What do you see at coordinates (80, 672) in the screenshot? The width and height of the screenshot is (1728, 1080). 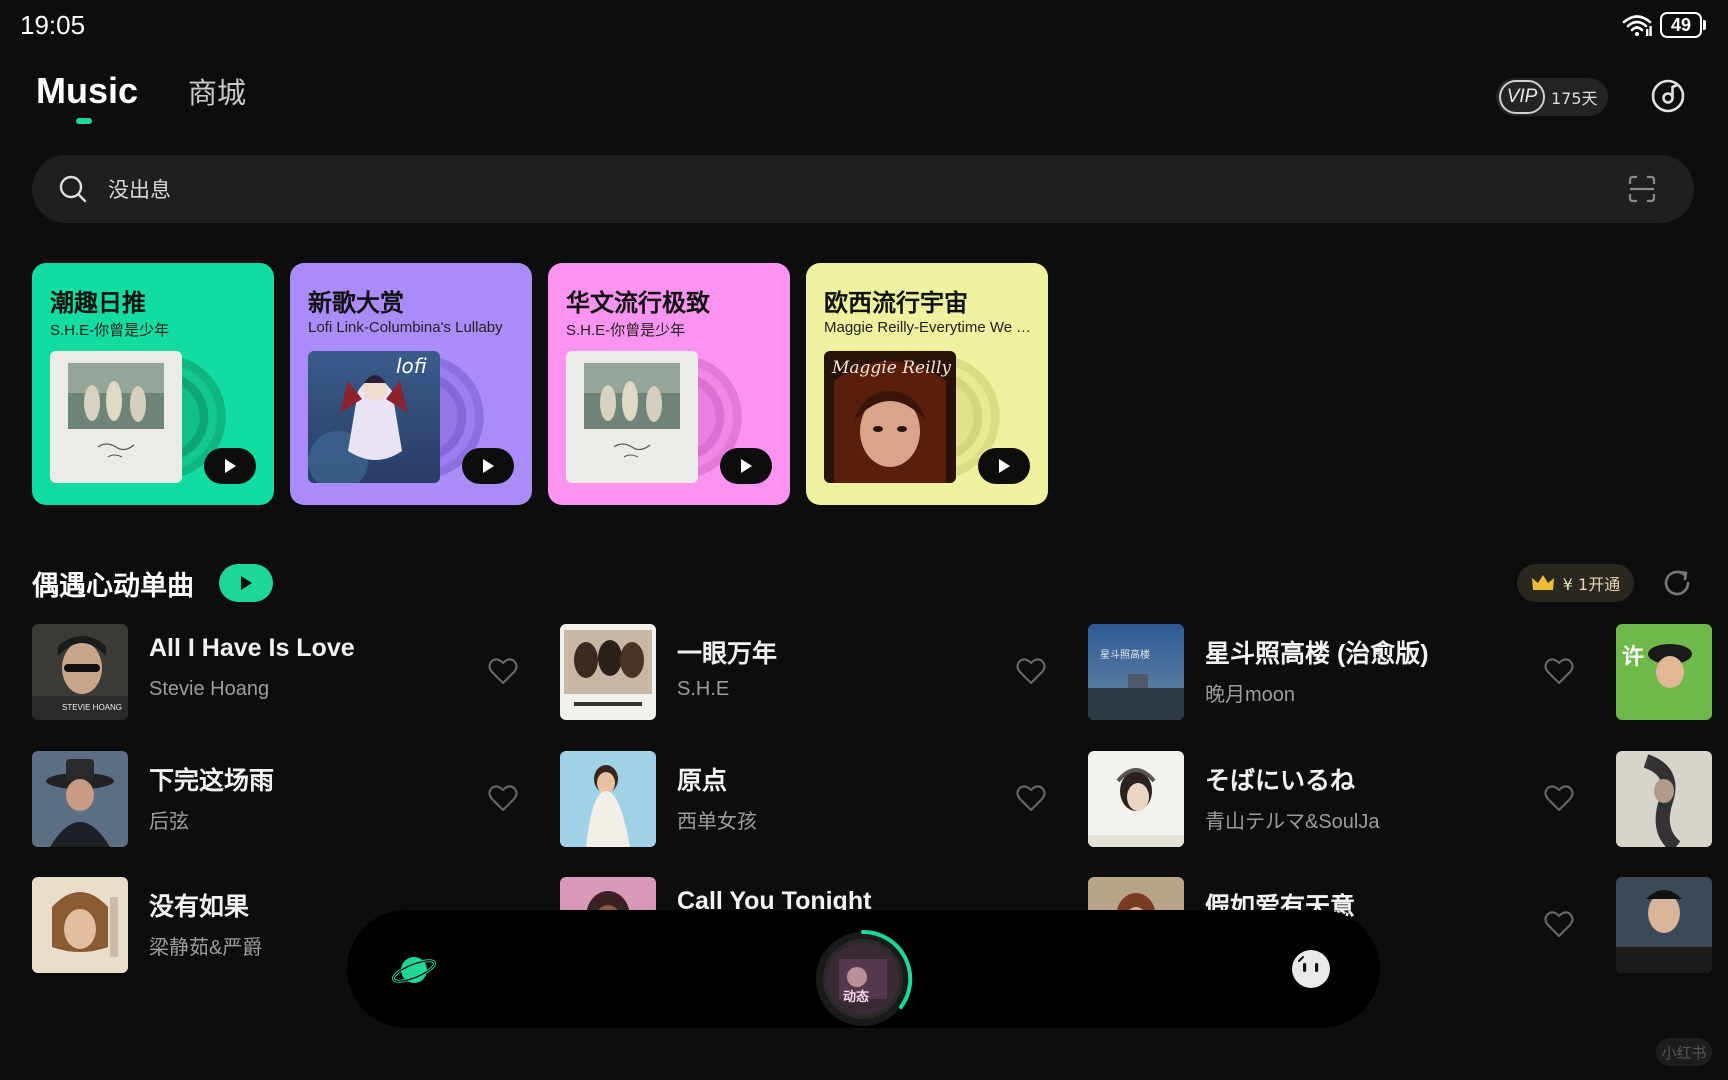 I see `song-cover: STEVIE HOANG` at bounding box center [80, 672].